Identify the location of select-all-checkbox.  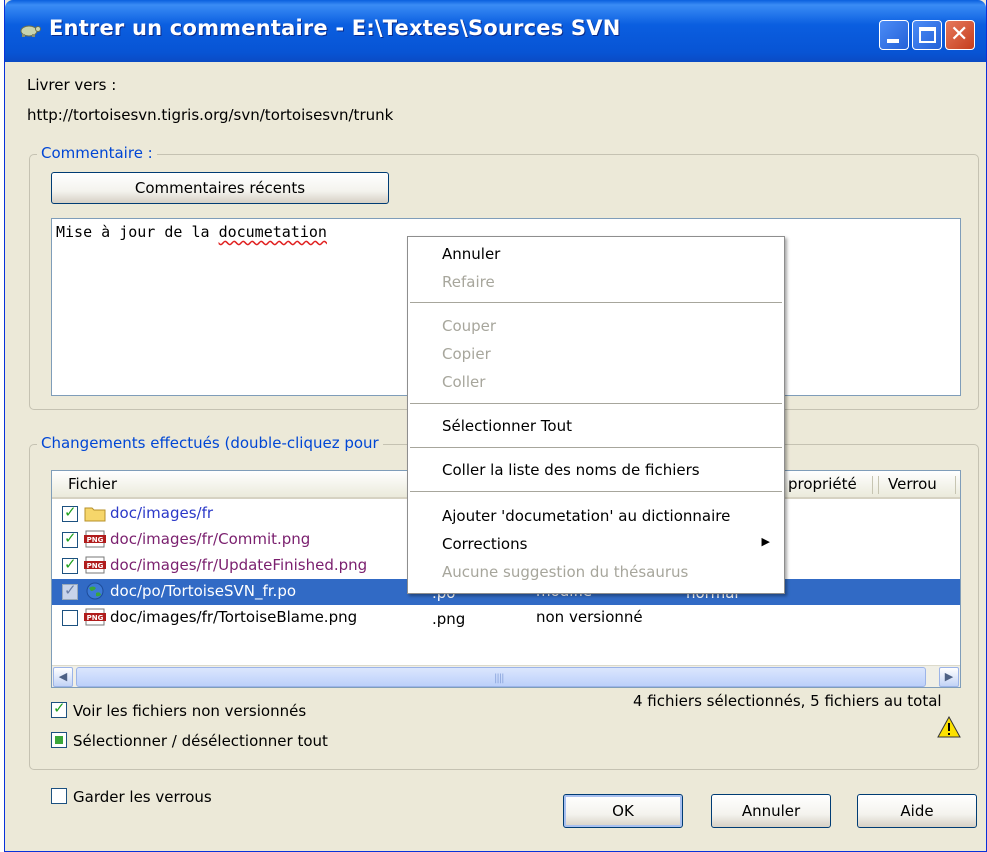
(59, 740).